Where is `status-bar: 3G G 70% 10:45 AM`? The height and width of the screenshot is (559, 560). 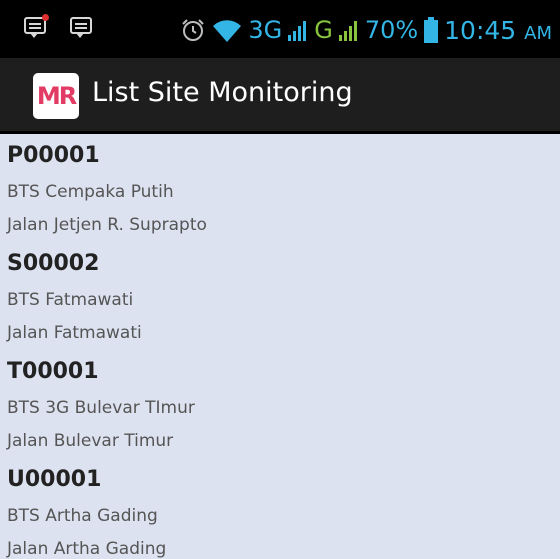
status-bar: 3G G 70% 10:45 AM is located at coordinates (280, 29).